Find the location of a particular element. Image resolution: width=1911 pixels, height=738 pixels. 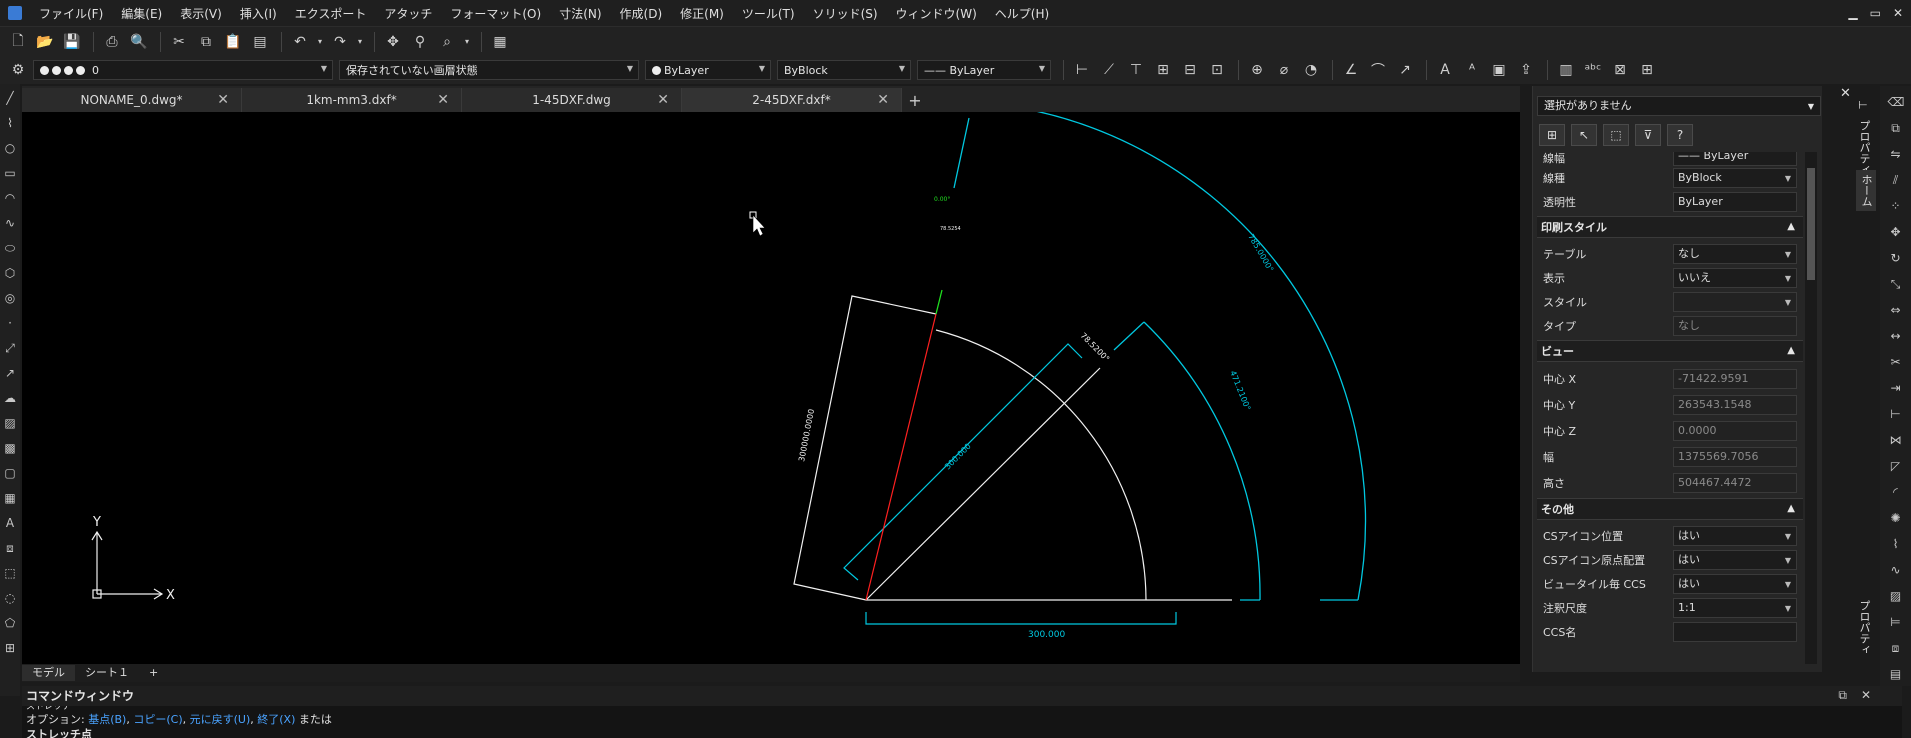

zoom-dropdown-icon: ▾ is located at coordinates (467, 42).